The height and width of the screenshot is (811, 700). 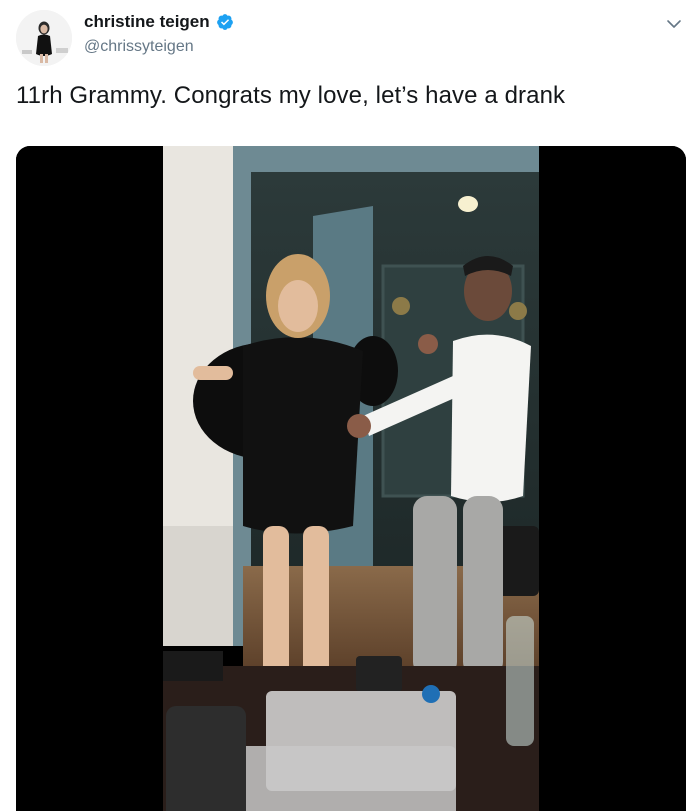 I want to click on avatar-photo, so click(x=44, y=38).